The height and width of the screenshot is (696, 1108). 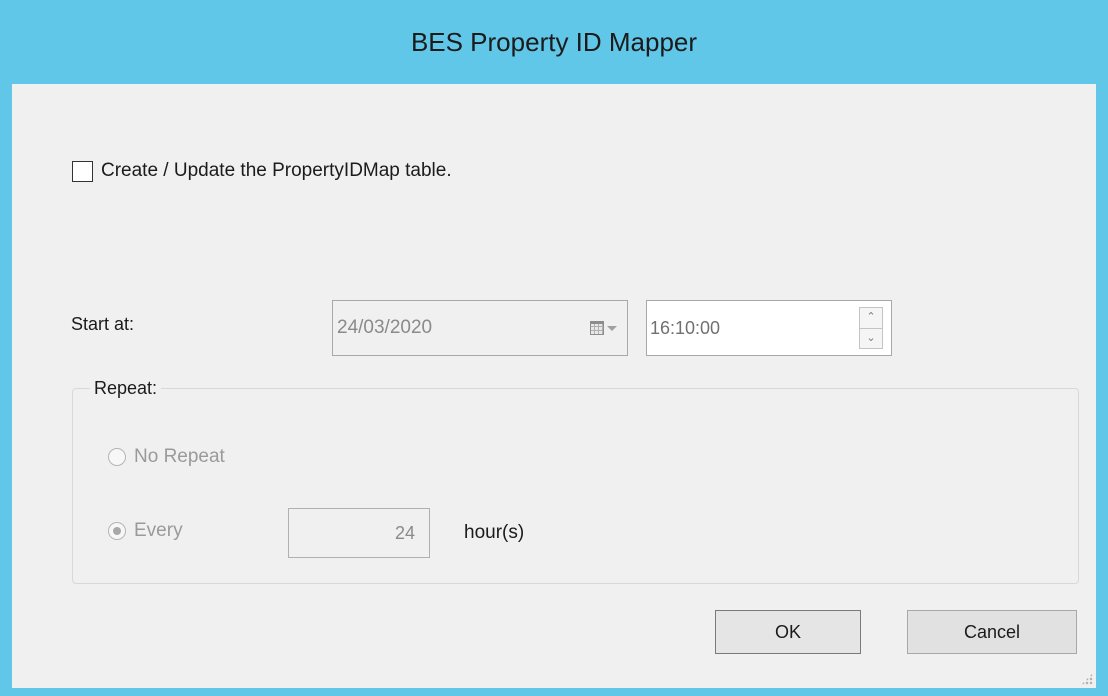 I want to click on time-increment-button: ⌃, so click(x=871, y=318).